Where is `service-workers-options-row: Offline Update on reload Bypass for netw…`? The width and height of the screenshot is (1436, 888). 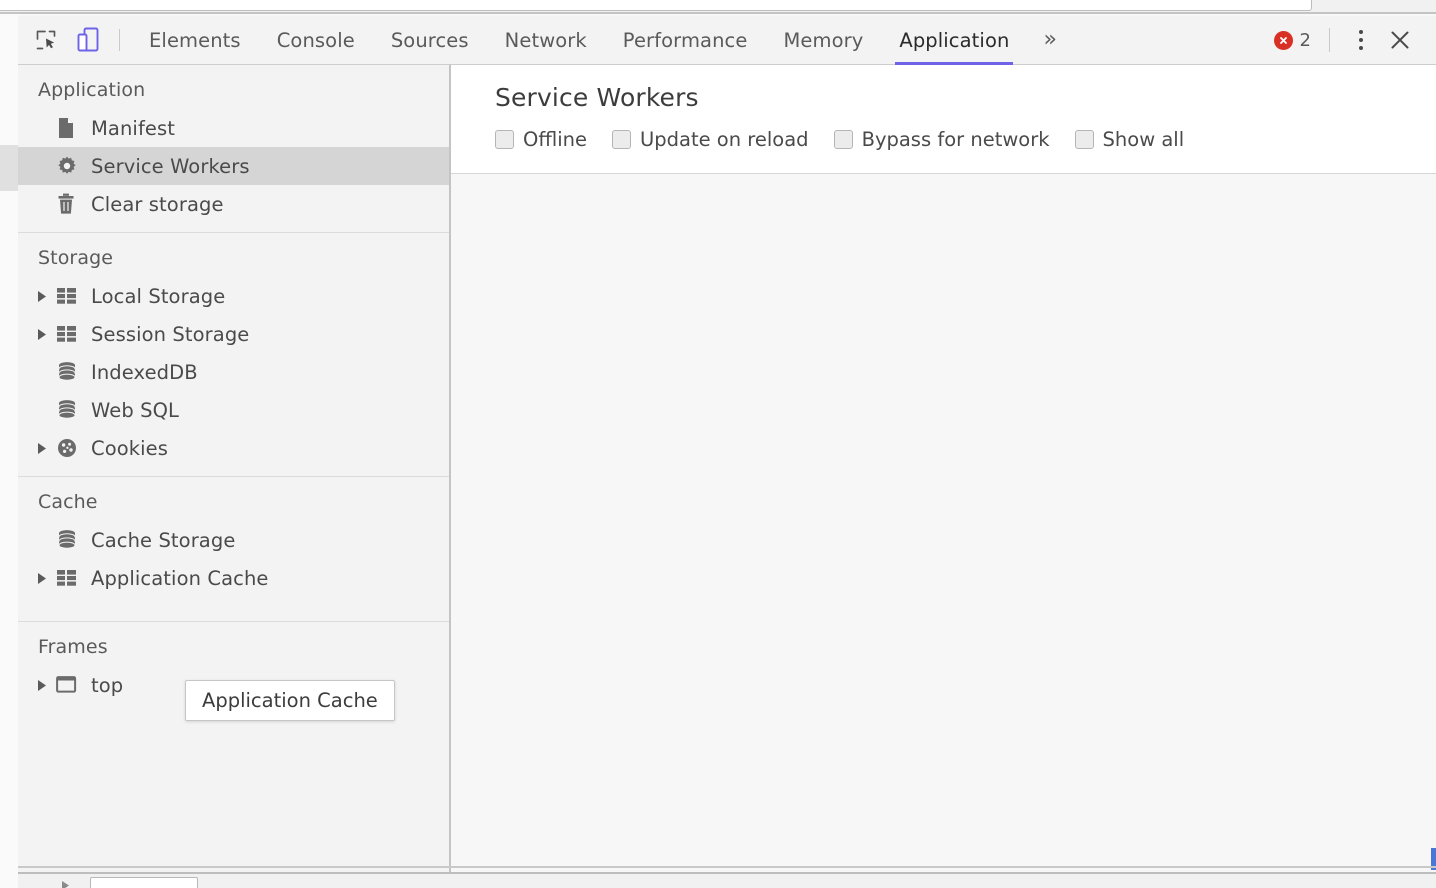 service-workers-options-row: Offline Update on reload Bypass for netw… is located at coordinates (965, 139).